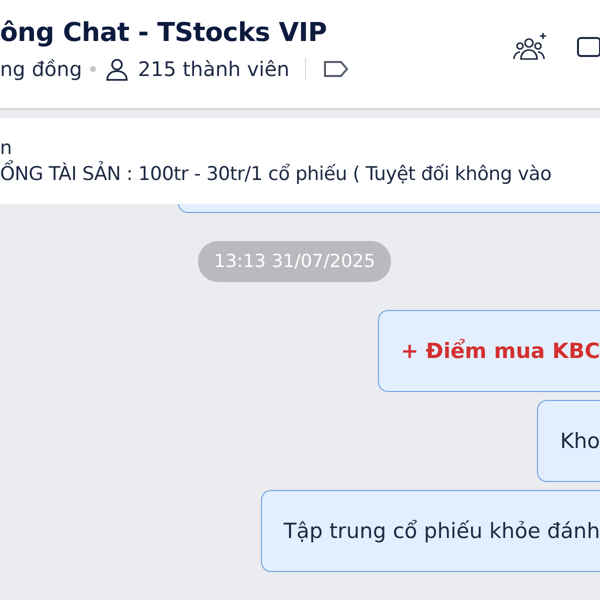 Image resolution: width=600 pixels, height=600 pixels. Describe the element at coordinates (164, 33) in the screenshot. I see `chat-title: ông Chat - TStocks VIP` at that location.